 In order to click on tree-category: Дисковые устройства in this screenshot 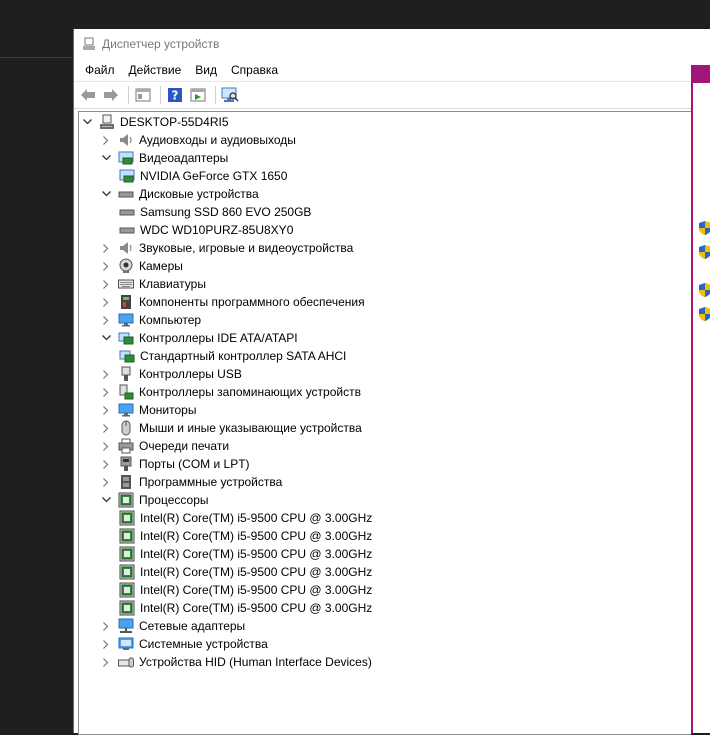, I will do `click(179, 194)`.